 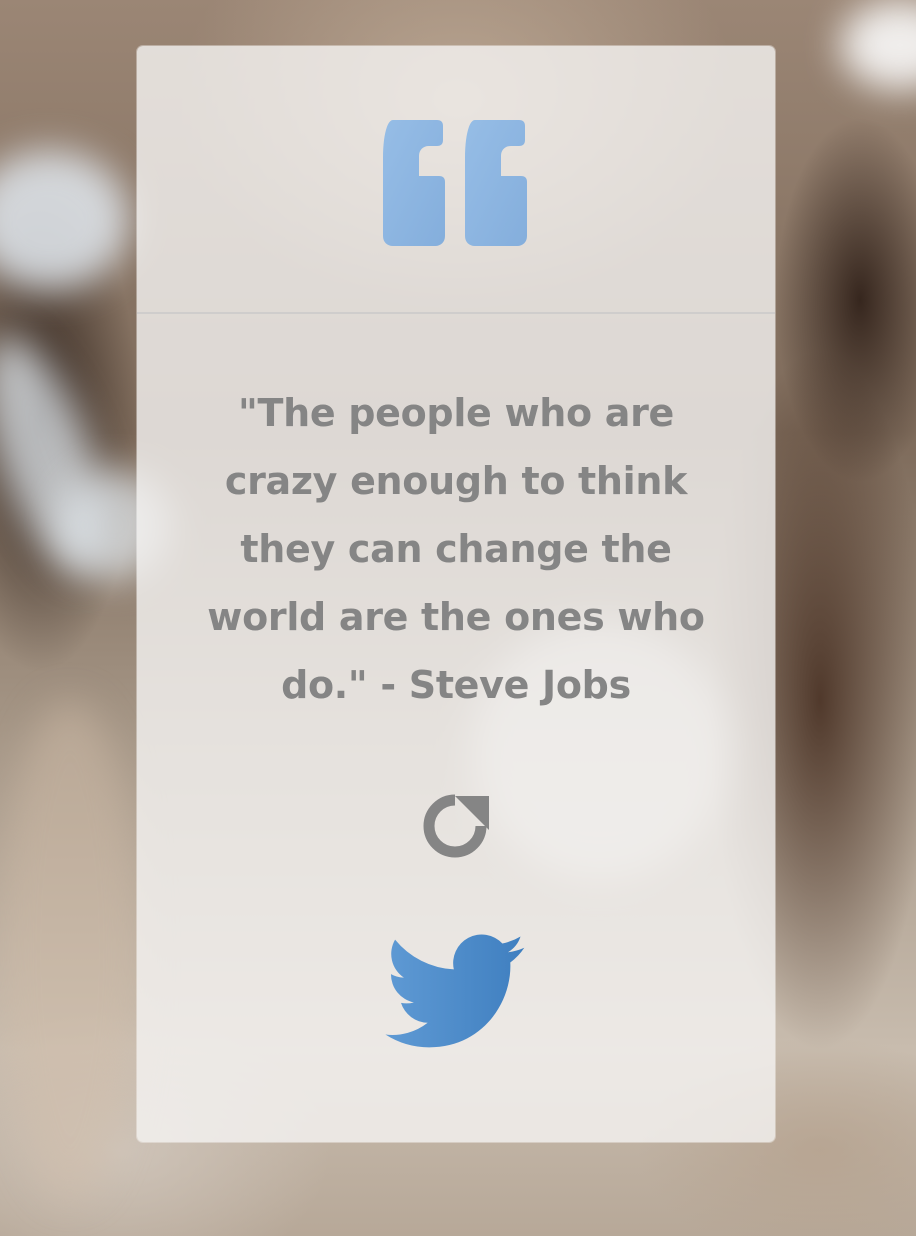 I want to click on refresh-icon, so click(x=455, y=828).